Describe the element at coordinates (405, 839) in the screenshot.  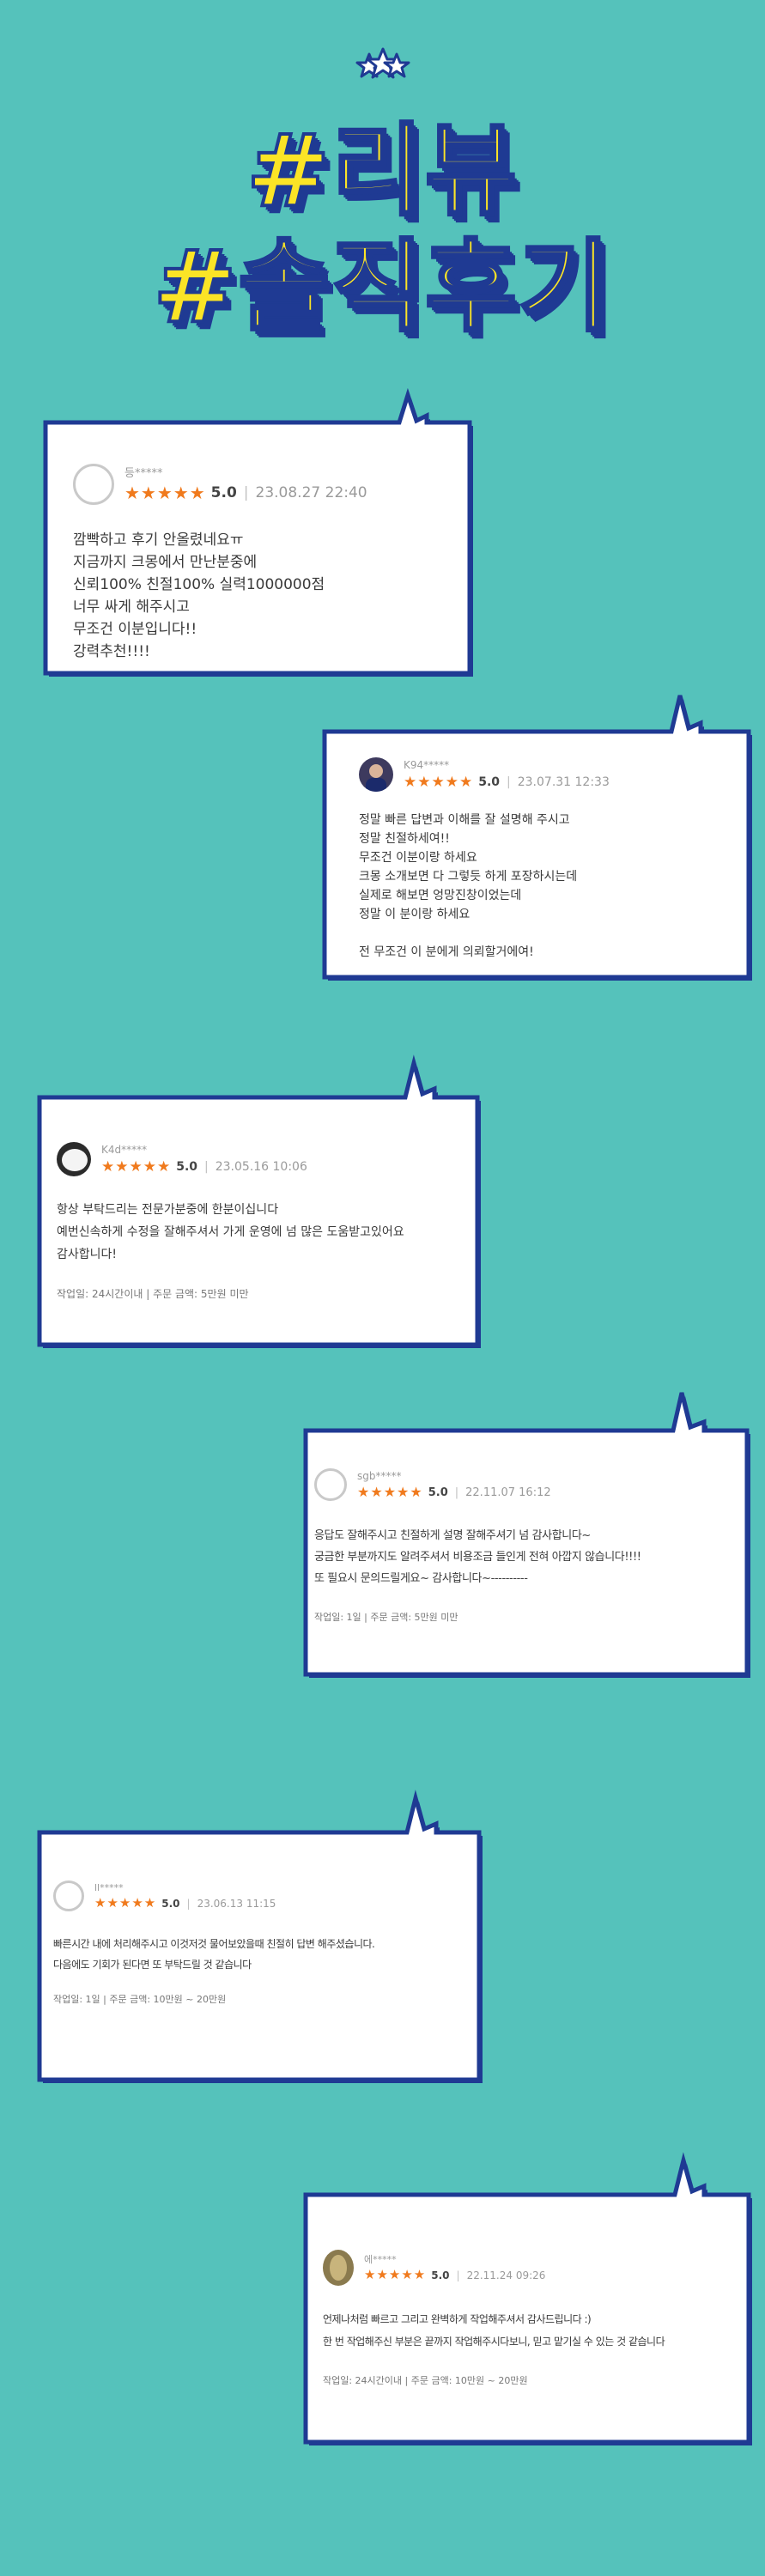
I see `review-line: 정말 친절하세여!!` at that location.